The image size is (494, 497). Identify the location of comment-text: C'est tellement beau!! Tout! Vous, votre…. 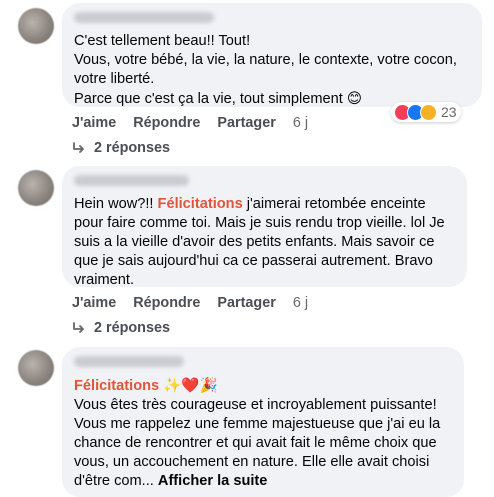
(265, 70).